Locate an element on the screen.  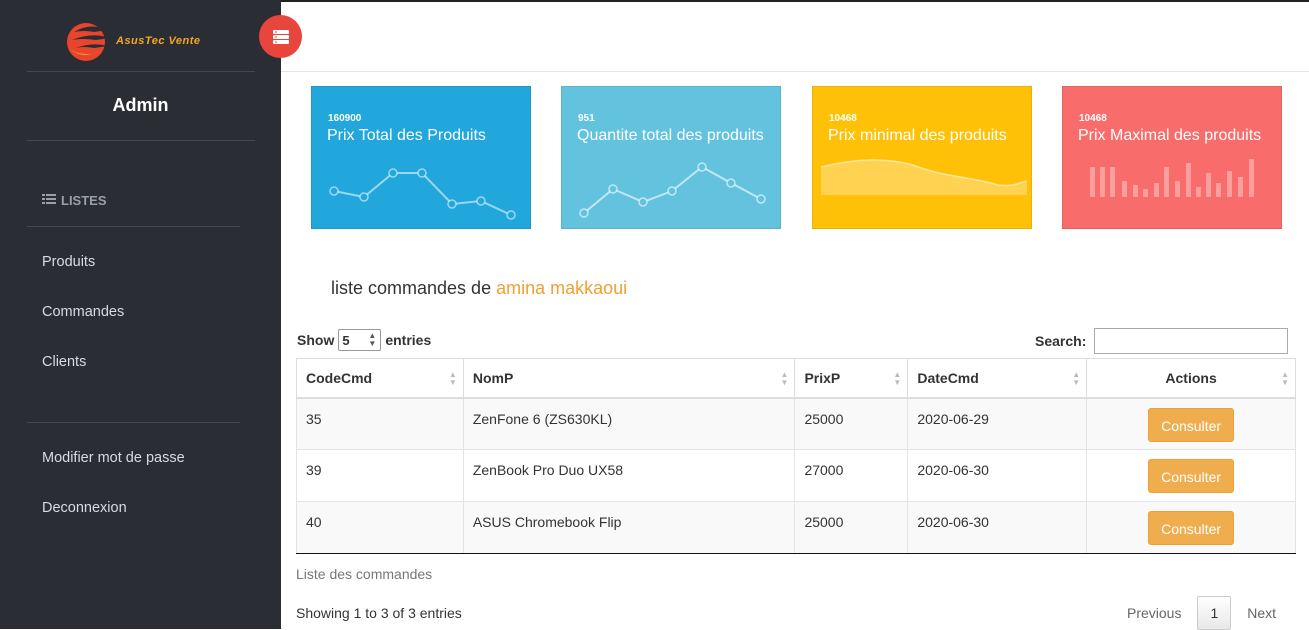
orders-title-prefix: liste commandes de is located at coordinates (411, 288).